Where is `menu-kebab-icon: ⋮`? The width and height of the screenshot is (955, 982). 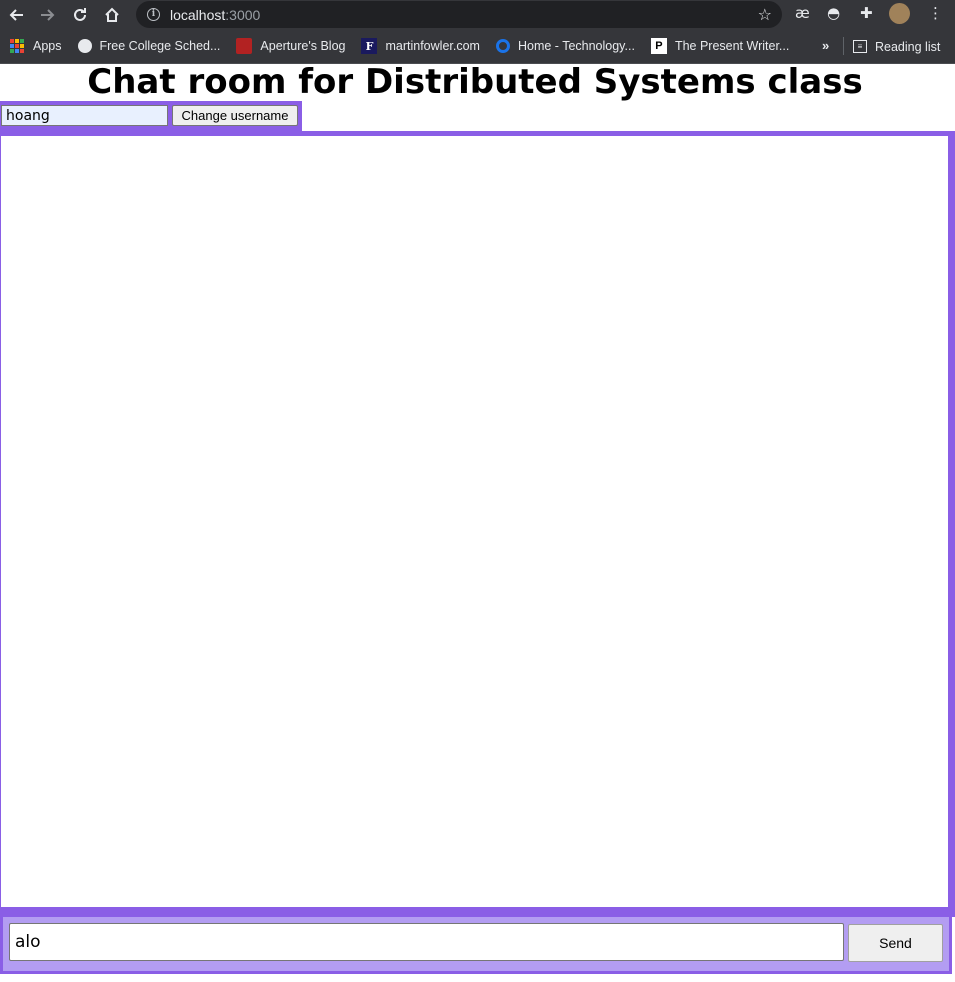
menu-kebab-icon: ⋮ is located at coordinates (935, 13).